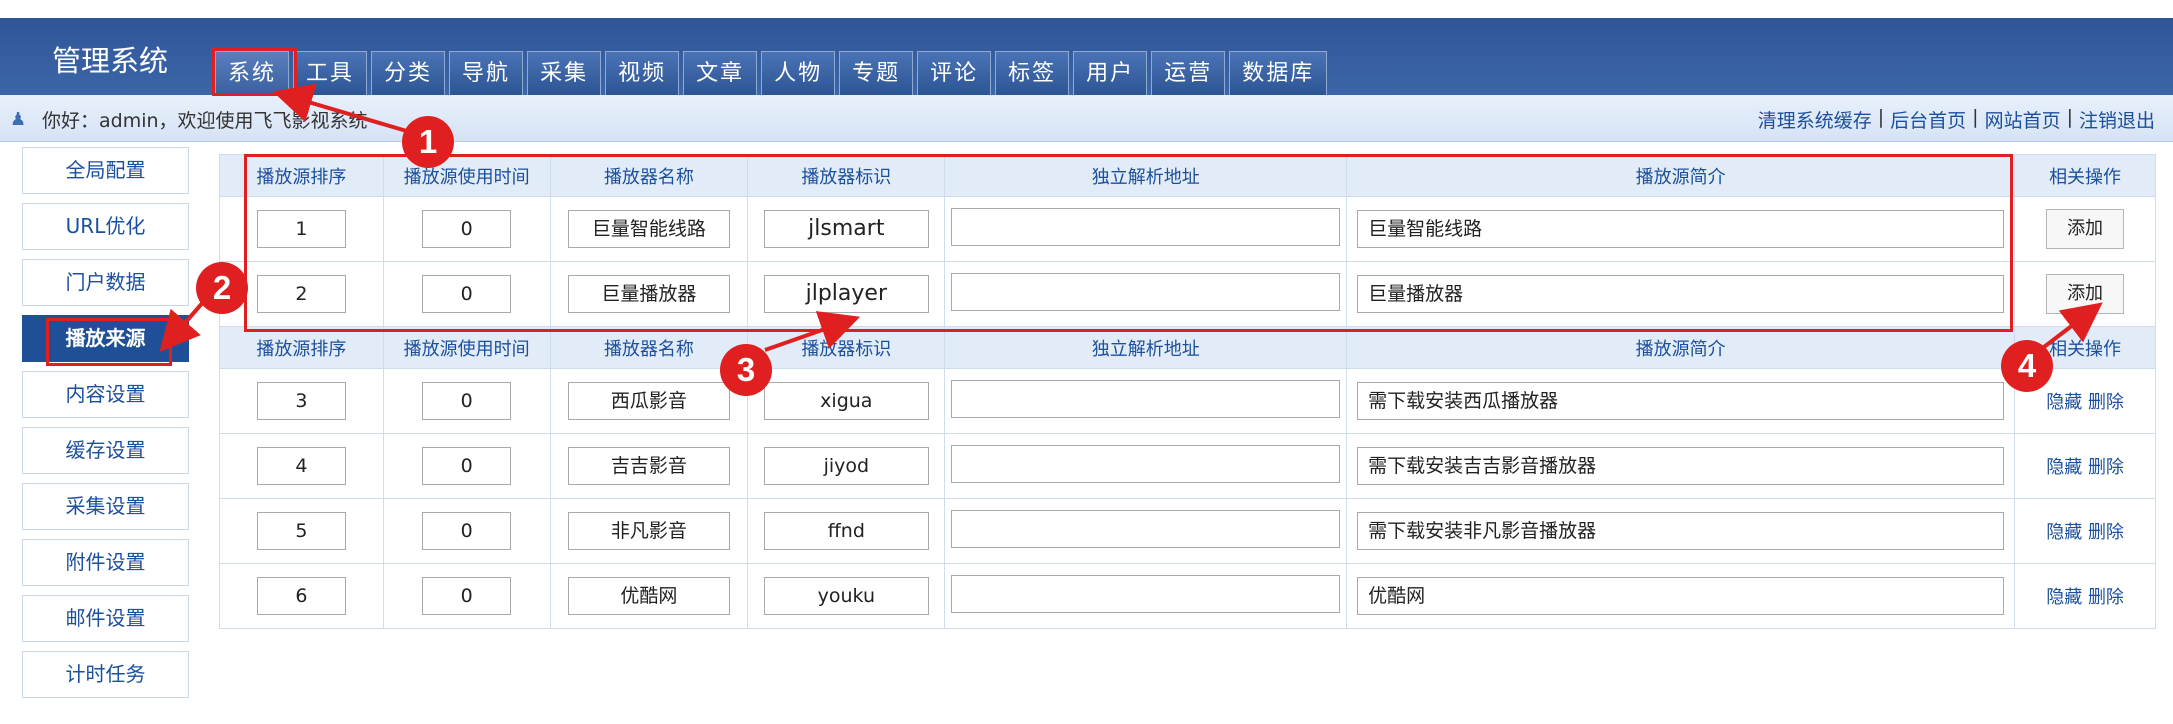 This screenshot has height=724, width=2173. Describe the element at coordinates (2027, 366) in the screenshot. I see `step-badge-4: 4` at that location.